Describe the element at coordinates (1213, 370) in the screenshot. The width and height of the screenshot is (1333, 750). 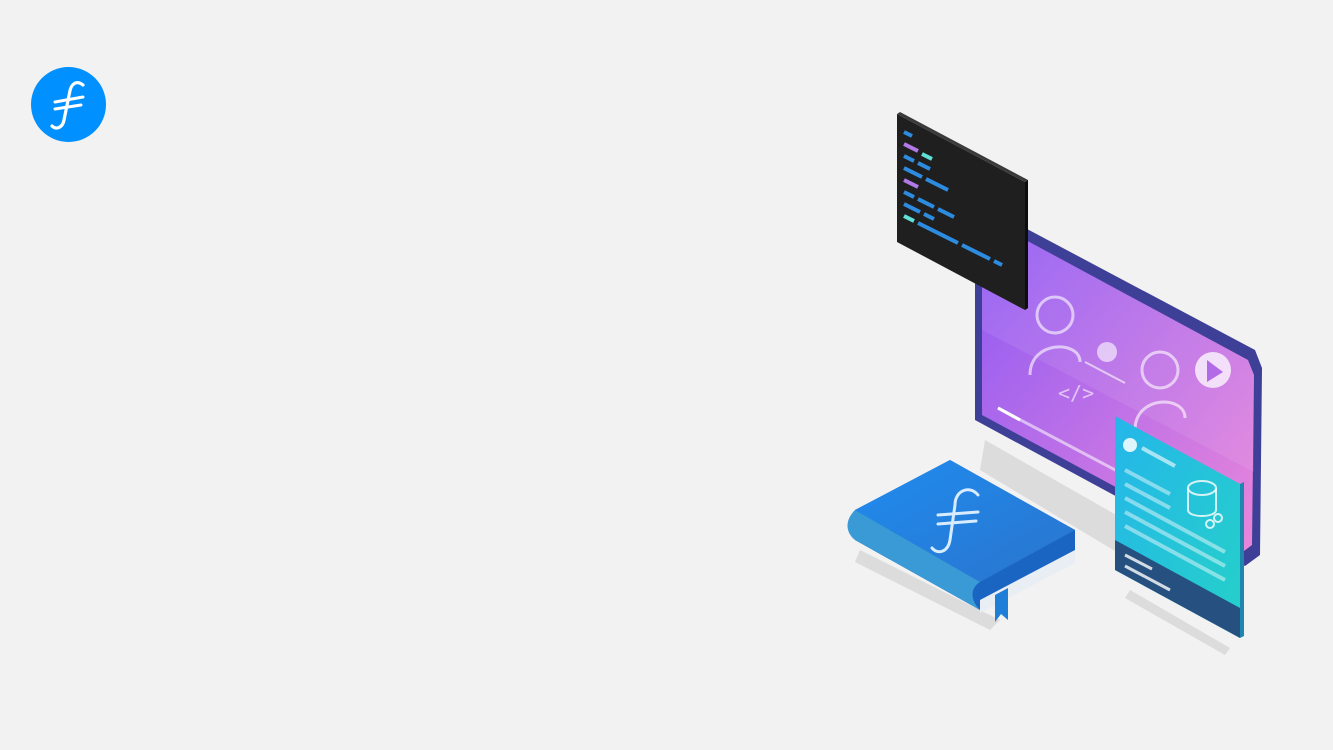
I see `play-icon` at that location.